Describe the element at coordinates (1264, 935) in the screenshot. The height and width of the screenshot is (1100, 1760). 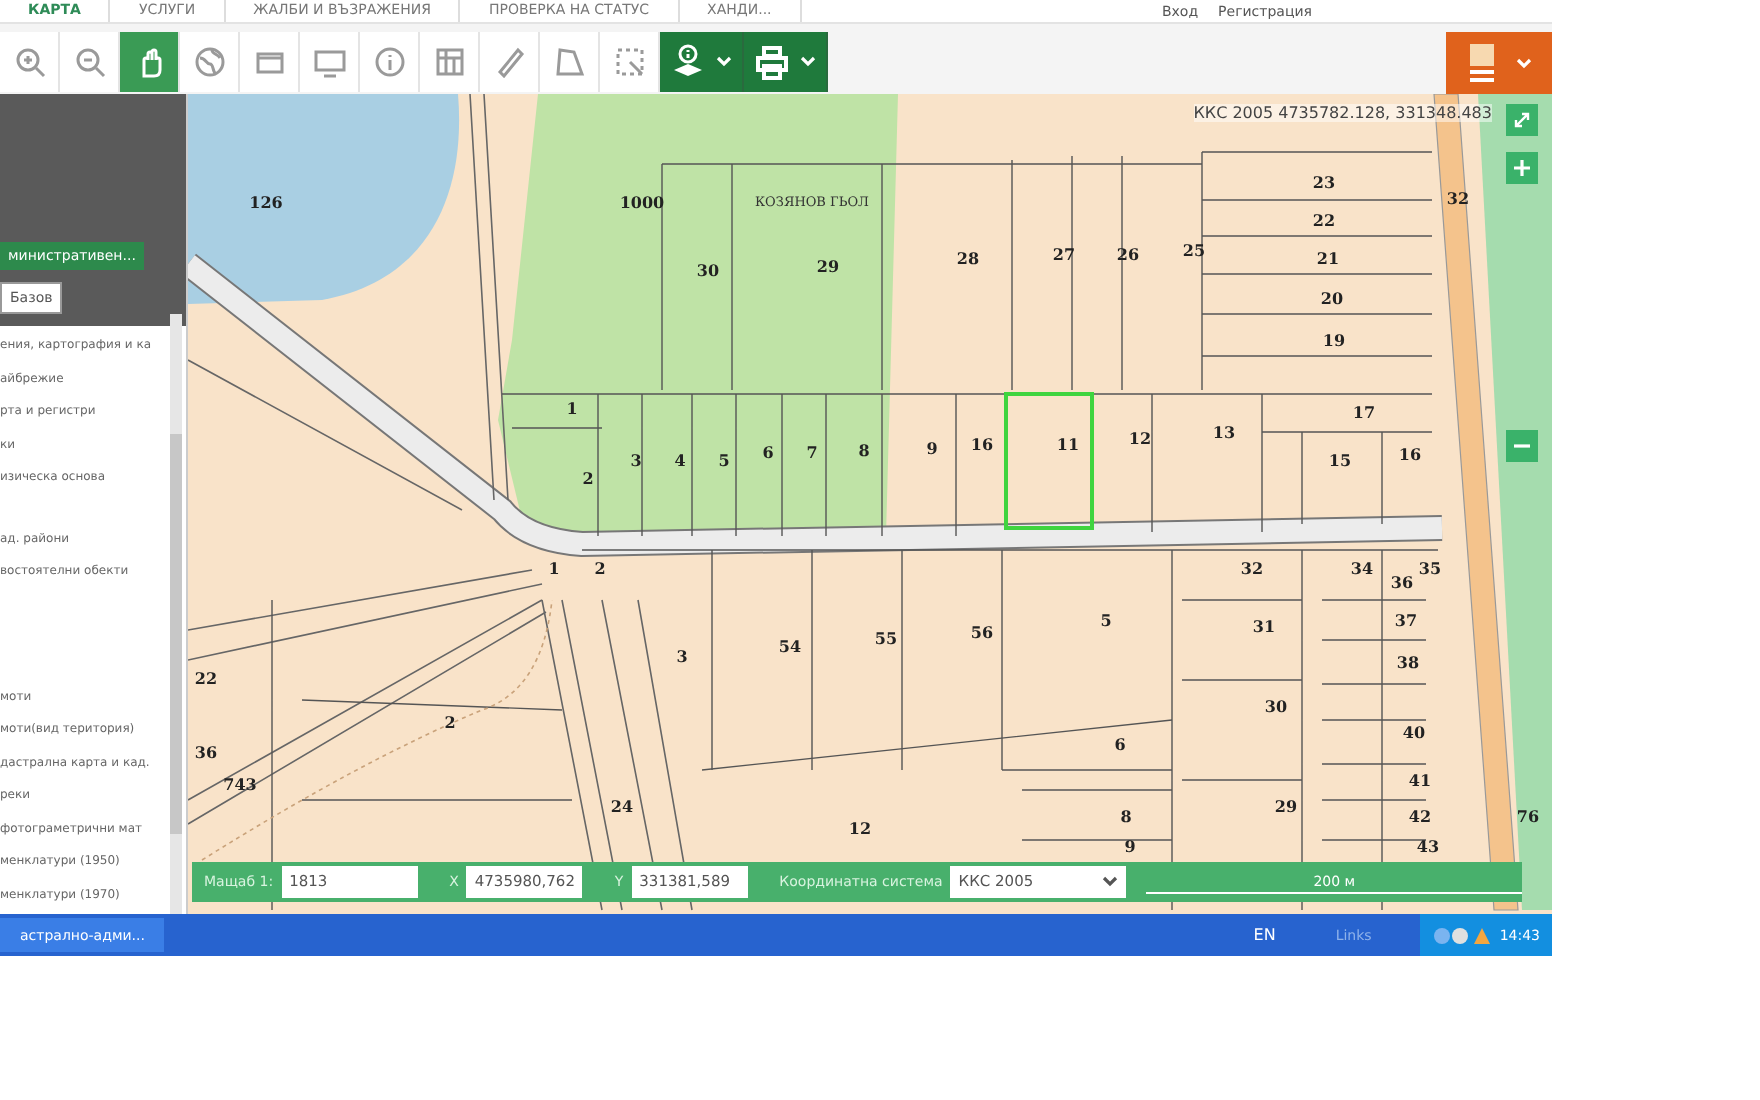
I see `language-indicator: EN` at that location.